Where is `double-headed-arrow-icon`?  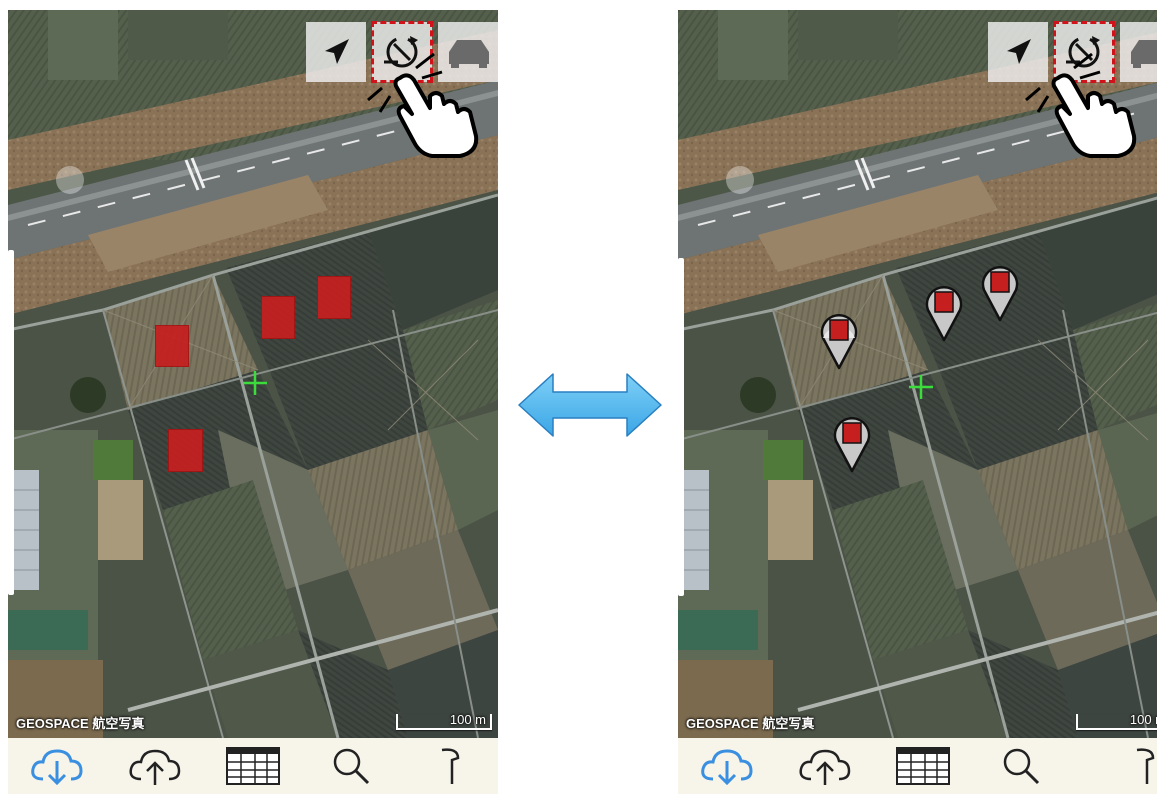 double-headed-arrow-icon is located at coordinates (590, 405).